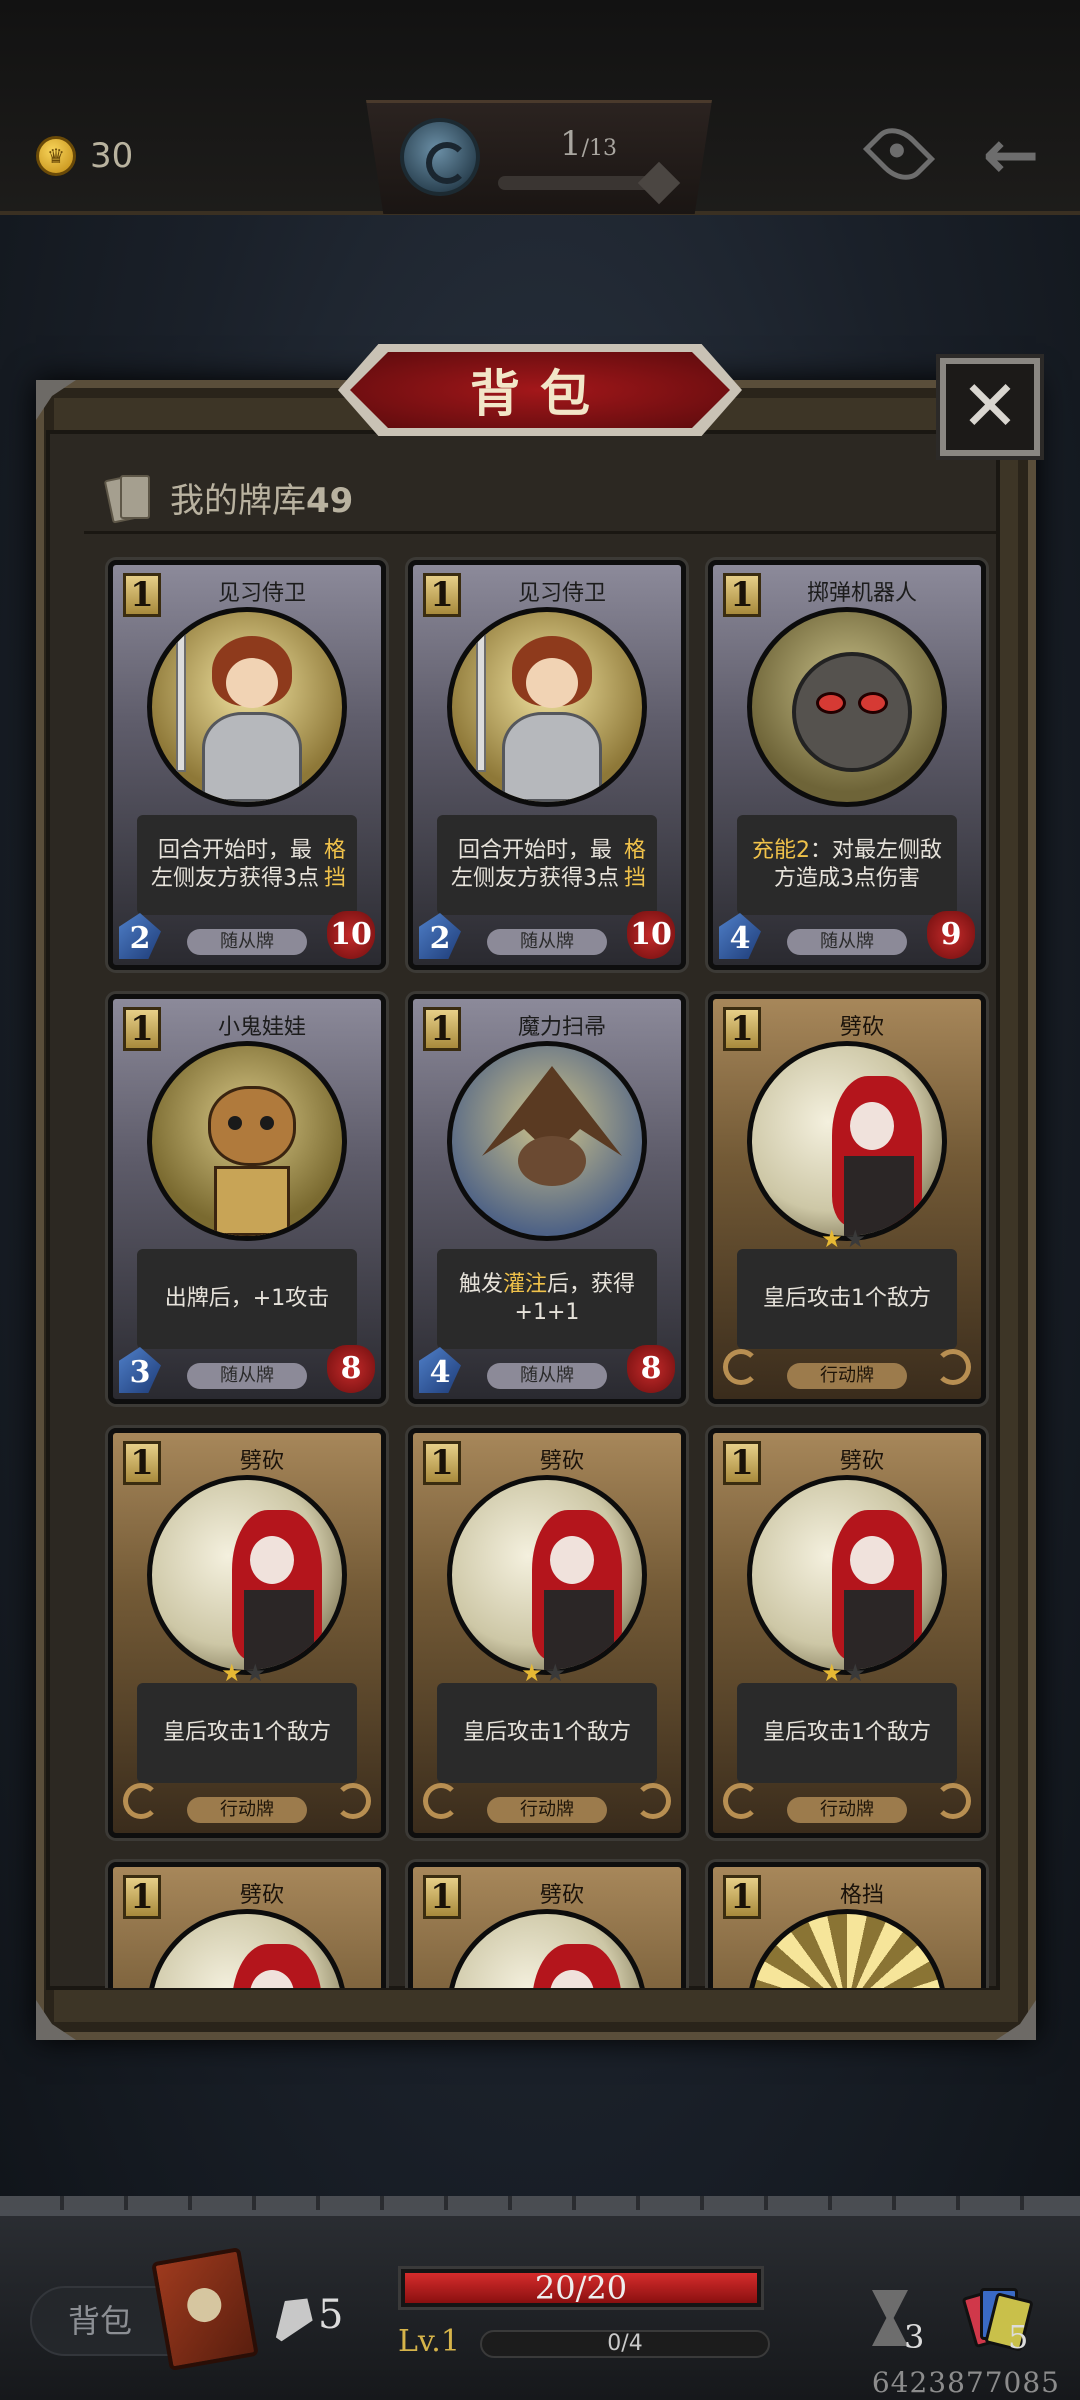 The image size is (1080, 2400). What do you see at coordinates (571, 144) in the screenshot?
I see `stage-current: 1` at bounding box center [571, 144].